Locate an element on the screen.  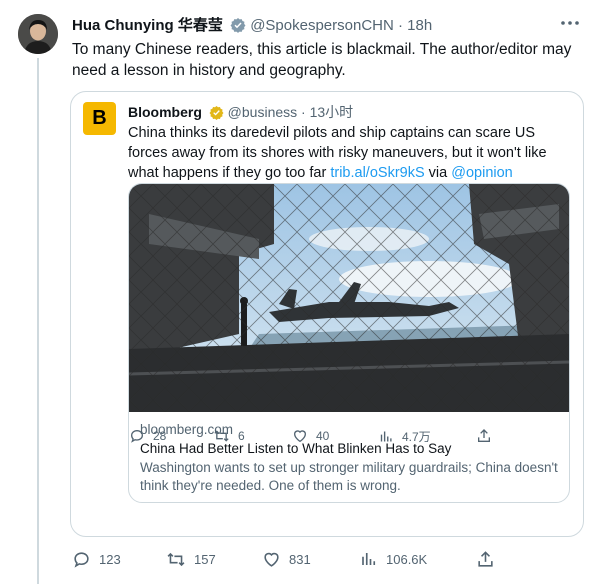
tweet-header: Hua Chunying 华春莹 @SpokespersonCHN · 18h is located at coordinates (326, 25).